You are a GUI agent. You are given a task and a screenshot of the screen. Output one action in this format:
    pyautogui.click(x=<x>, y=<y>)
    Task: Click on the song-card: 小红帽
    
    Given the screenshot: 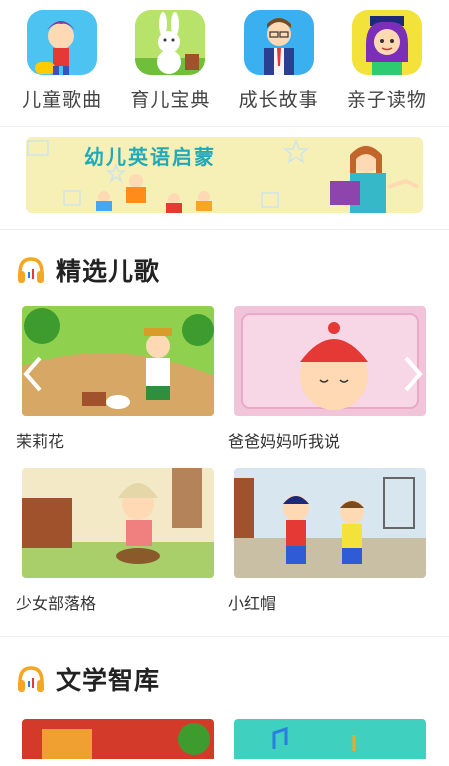 What is the action you would take?
    pyautogui.click(x=327, y=549)
    